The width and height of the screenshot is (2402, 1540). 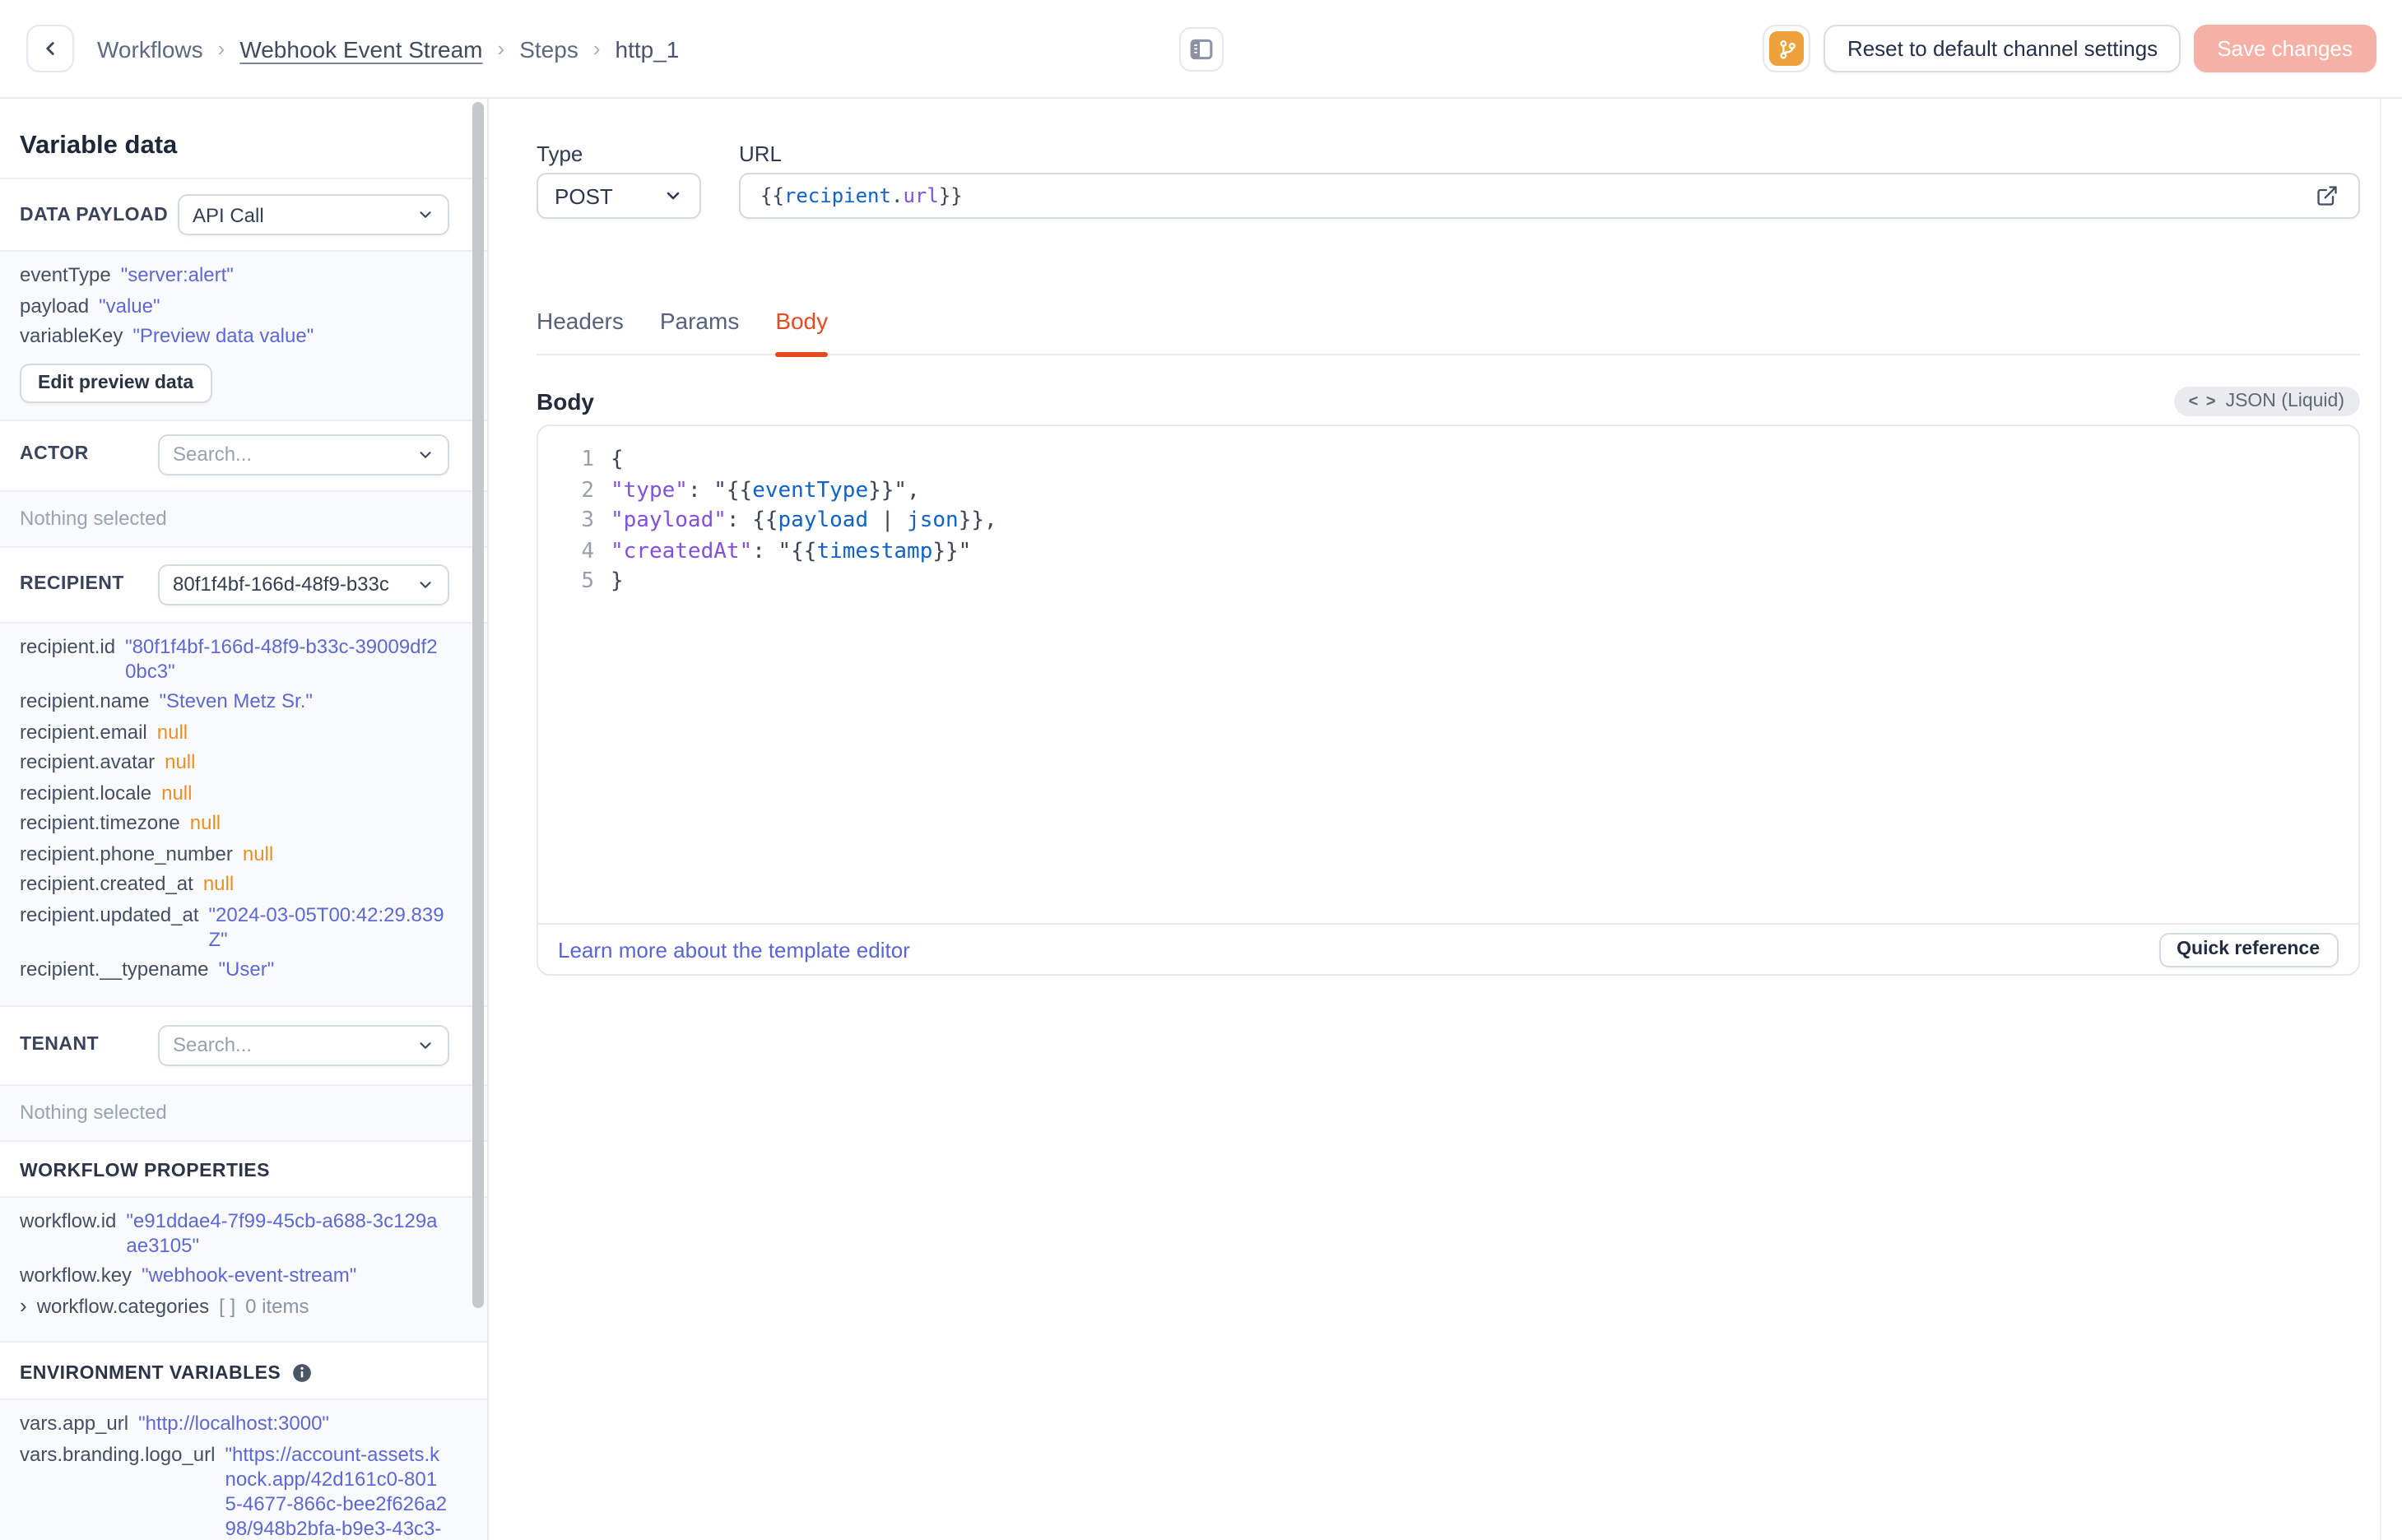 What do you see at coordinates (565, 401) in the screenshot?
I see `body-section-label: Body` at bounding box center [565, 401].